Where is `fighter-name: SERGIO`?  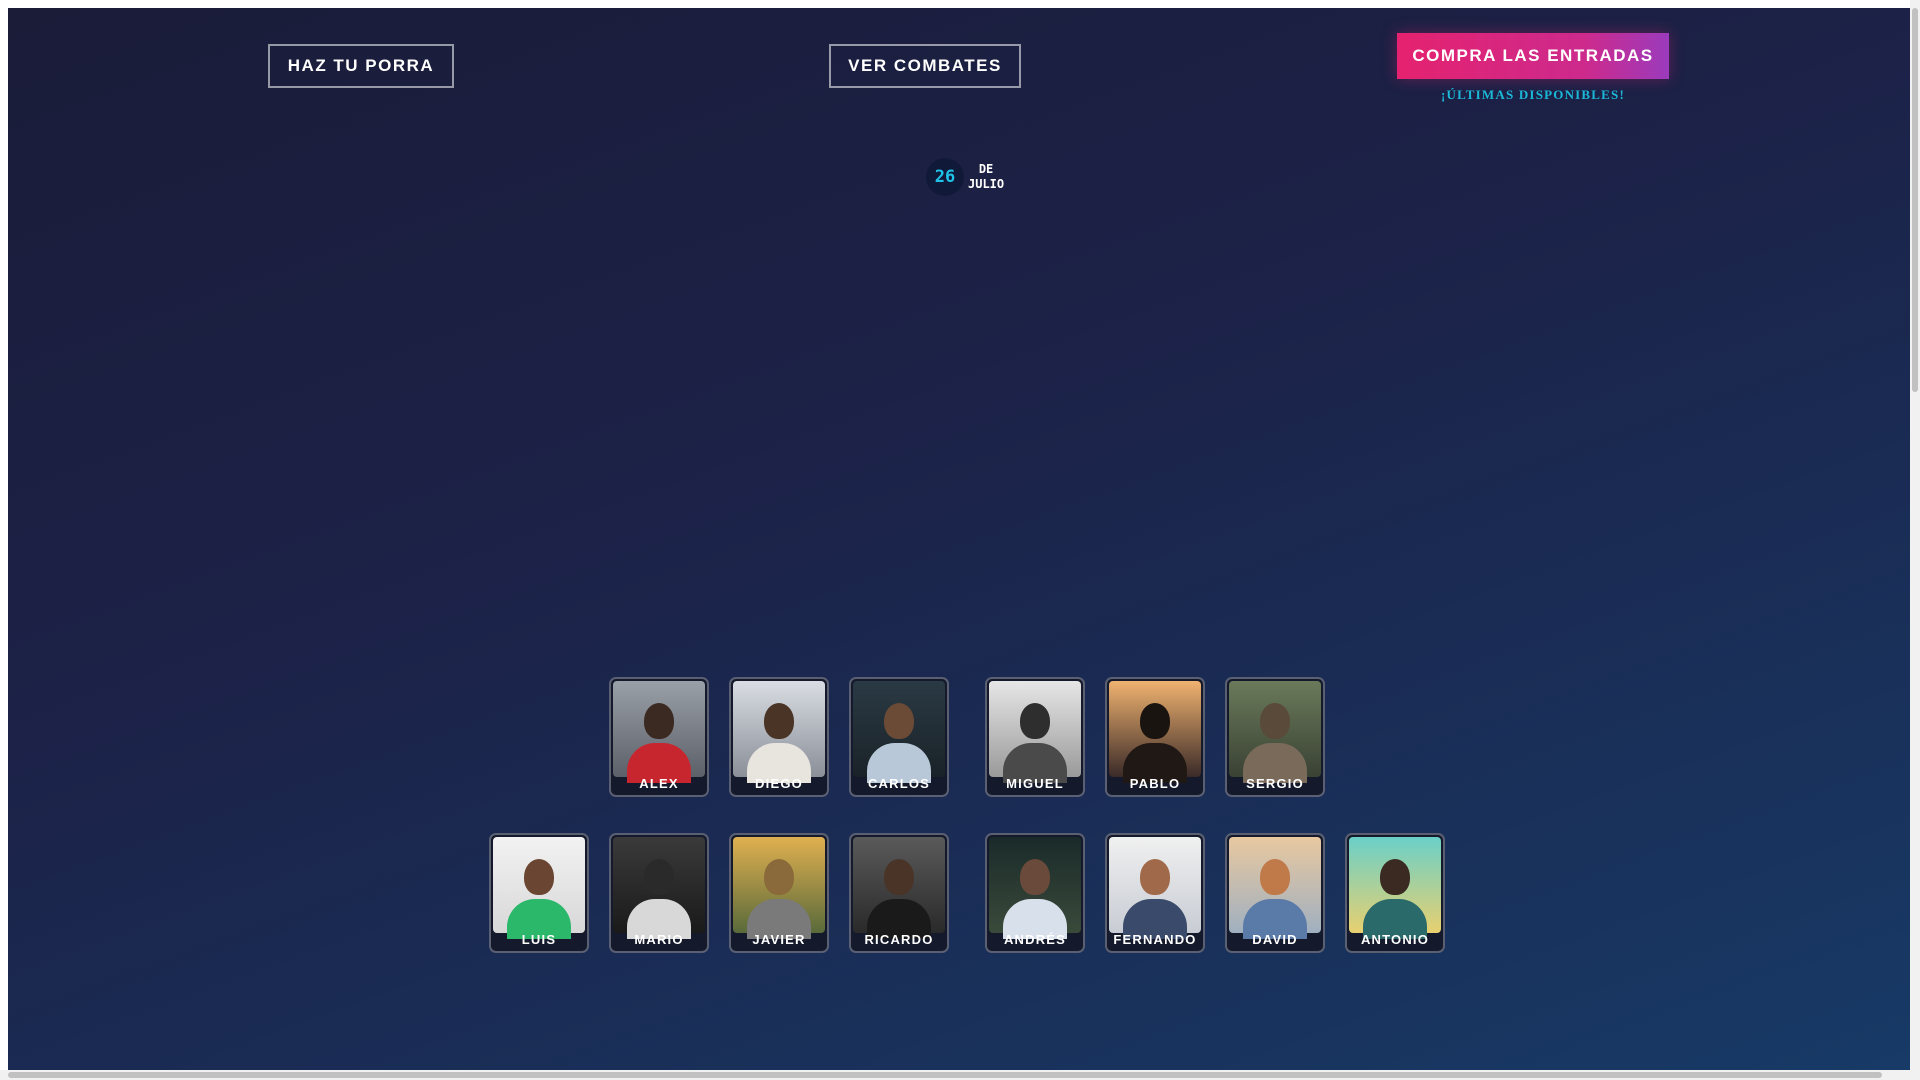 fighter-name: SERGIO is located at coordinates (1275, 783).